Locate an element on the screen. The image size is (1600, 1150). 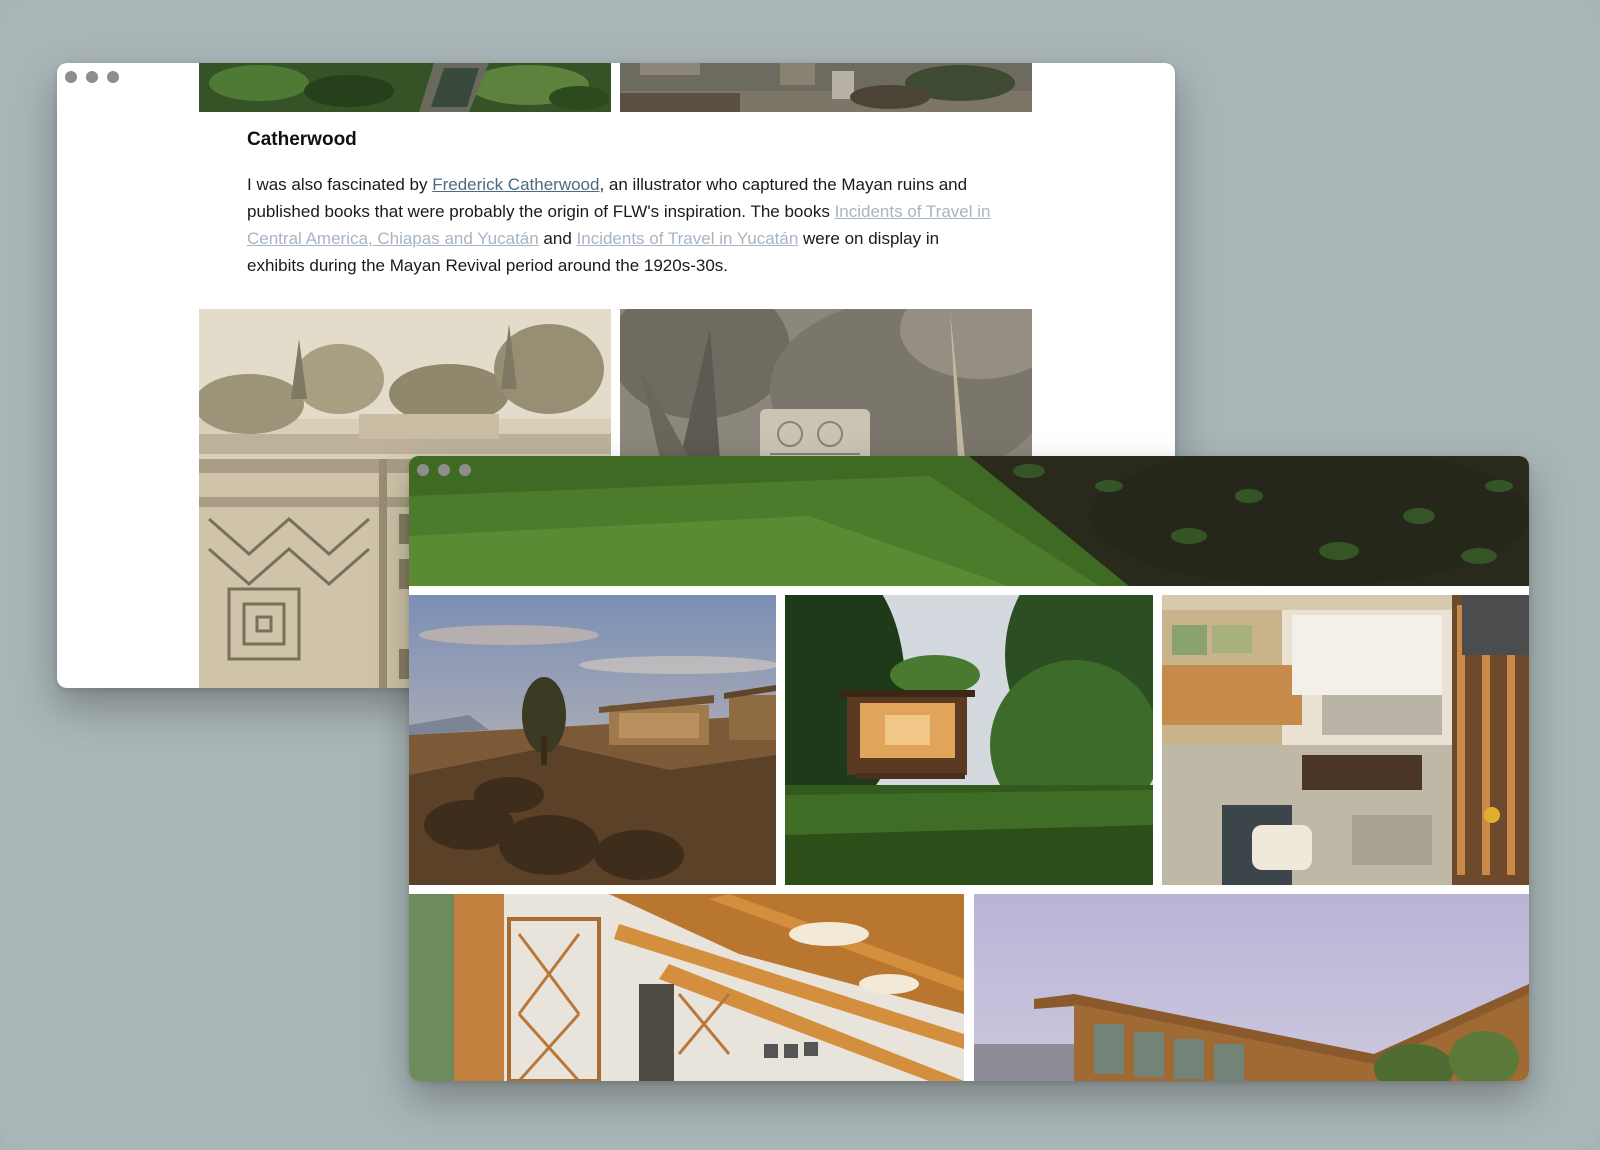
section-heading: Catherwood is located at coordinates (302, 139).